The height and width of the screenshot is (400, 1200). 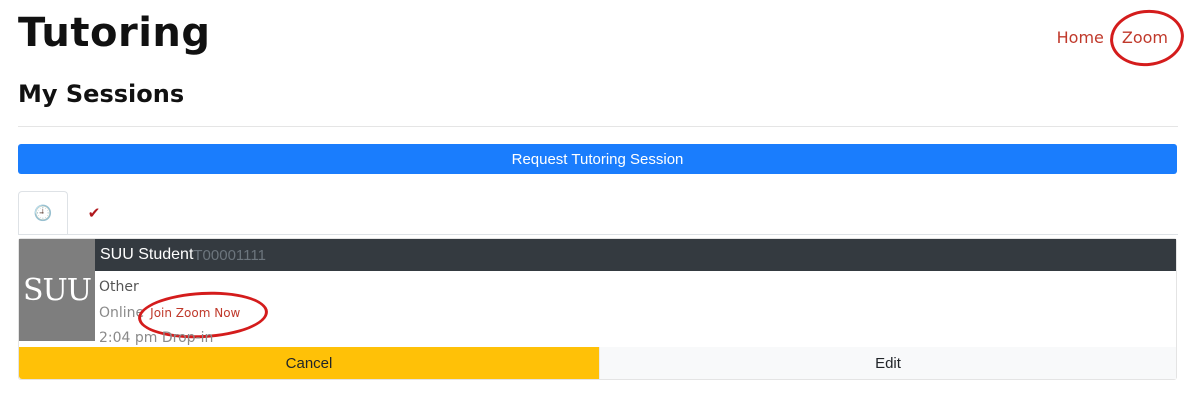 I want to click on card-actions: Cancel Edit, so click(x=597, y=363).